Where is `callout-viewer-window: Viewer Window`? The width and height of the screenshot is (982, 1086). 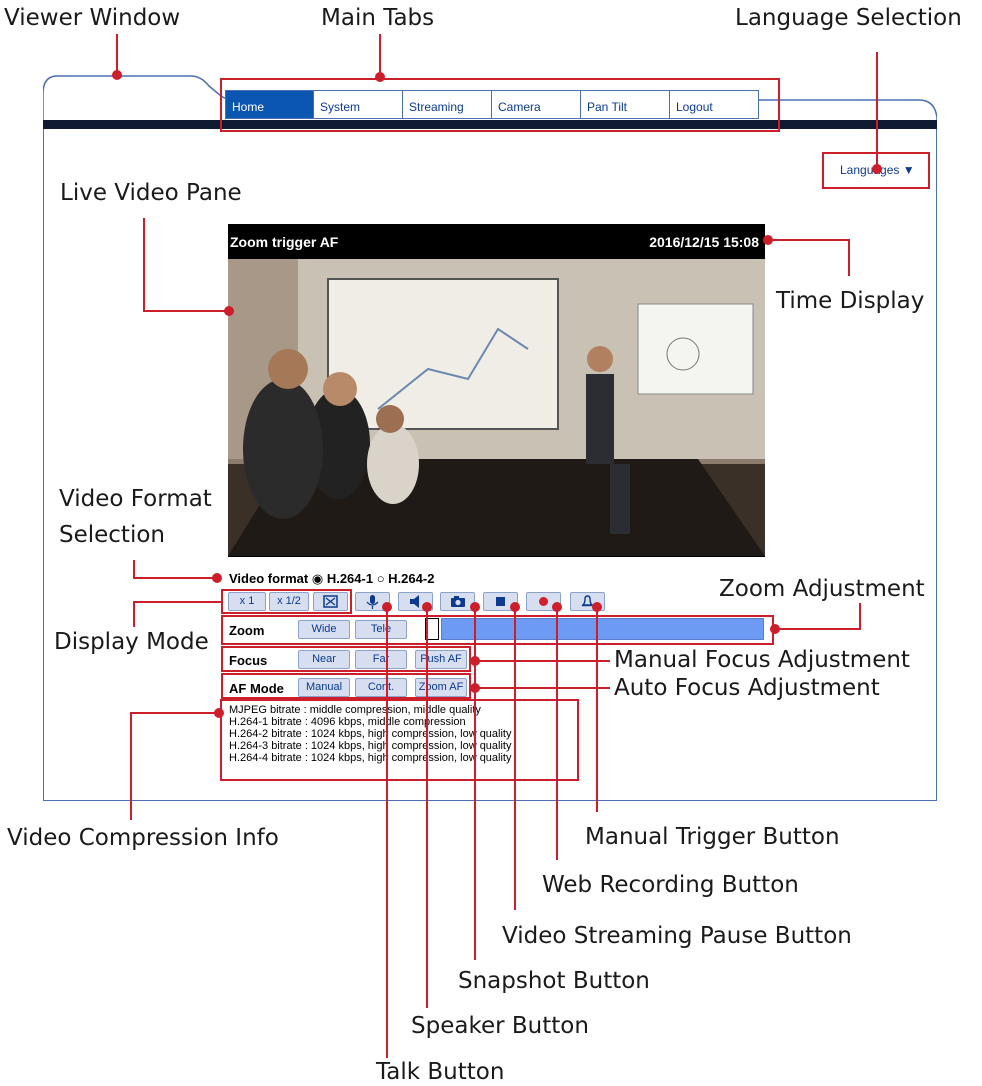
callout-viewer-window: Viewer Window is located at coordinates (92, 18).